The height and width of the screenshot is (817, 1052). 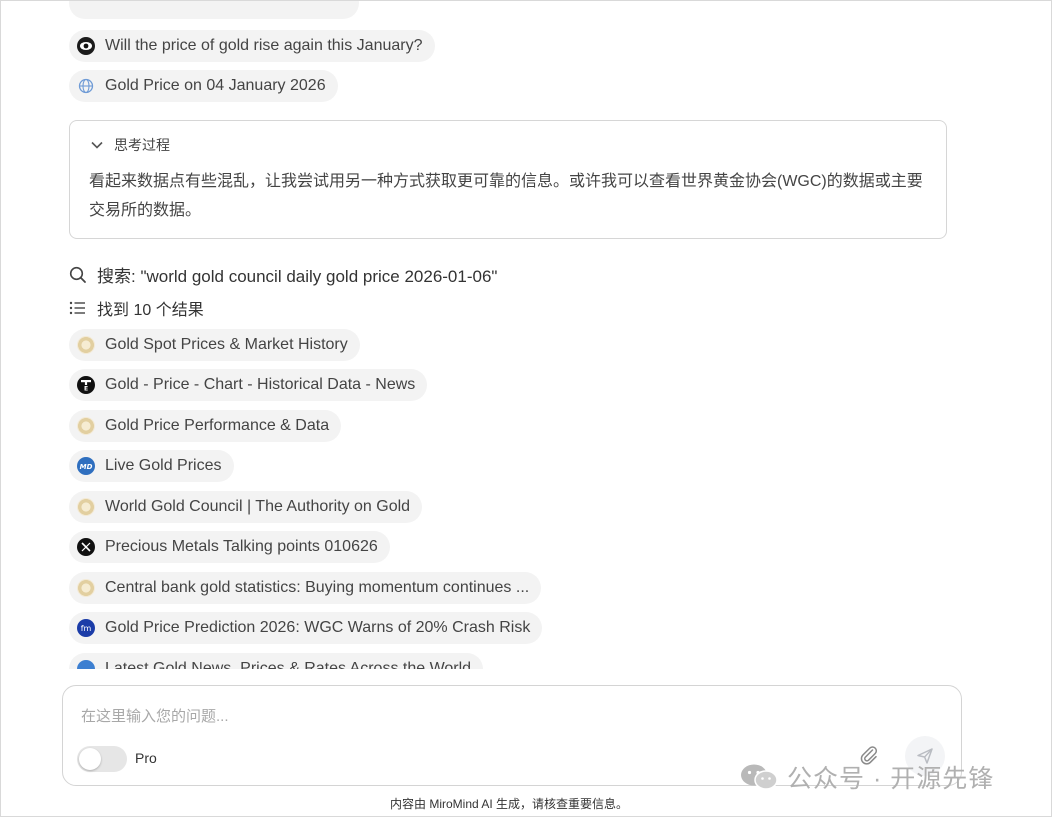 I want to click on list-icon, so click(x=77, y=308).